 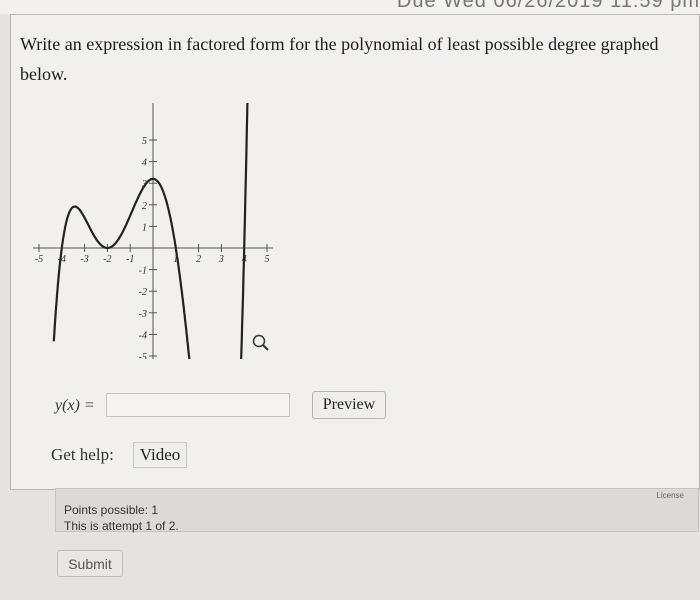 I want to click on y-tick-label: -4, so click(x=143, y=335).